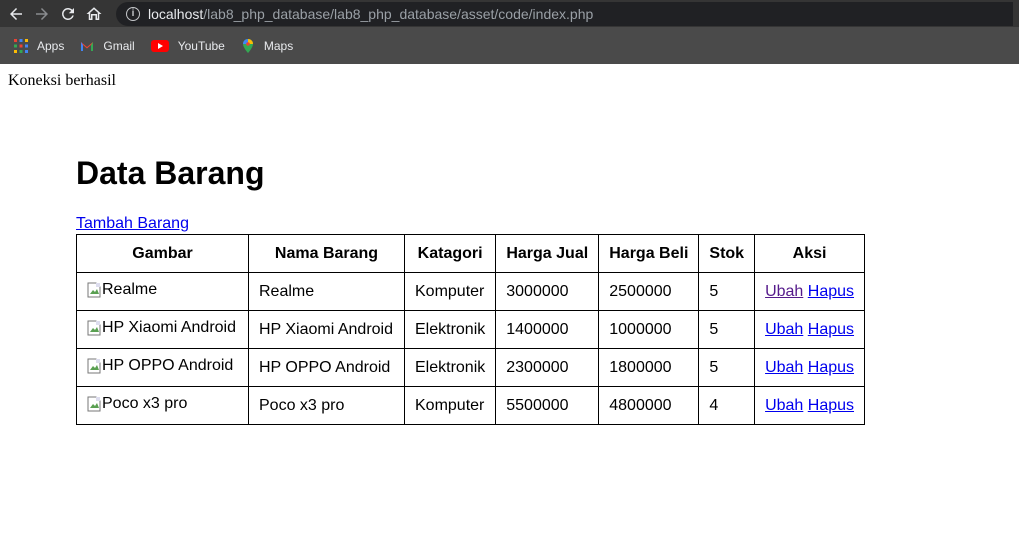 Image resolution: width=1019 pixels, height=545 pixels. I want to click on youtube-icon, so click(159, 45).